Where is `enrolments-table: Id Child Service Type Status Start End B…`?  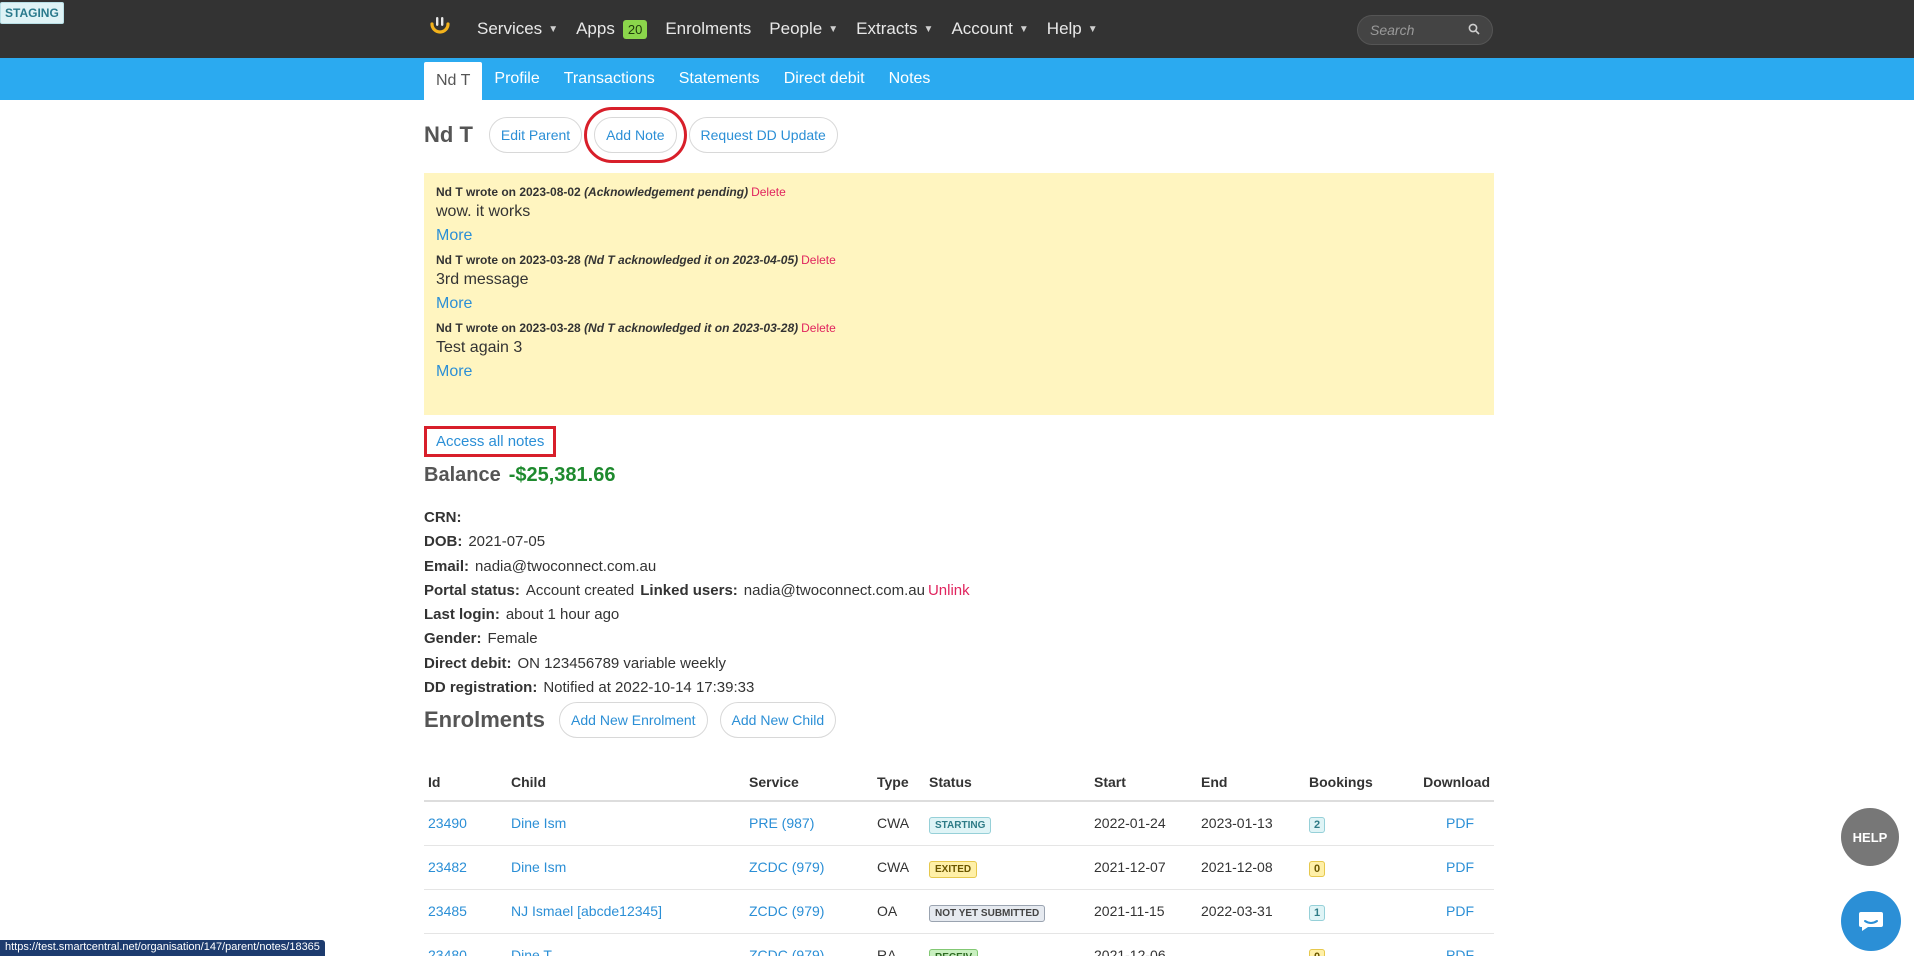
enrolments-table: Id Child Service Type Status Start End B… is located at coordinates (959, 860).